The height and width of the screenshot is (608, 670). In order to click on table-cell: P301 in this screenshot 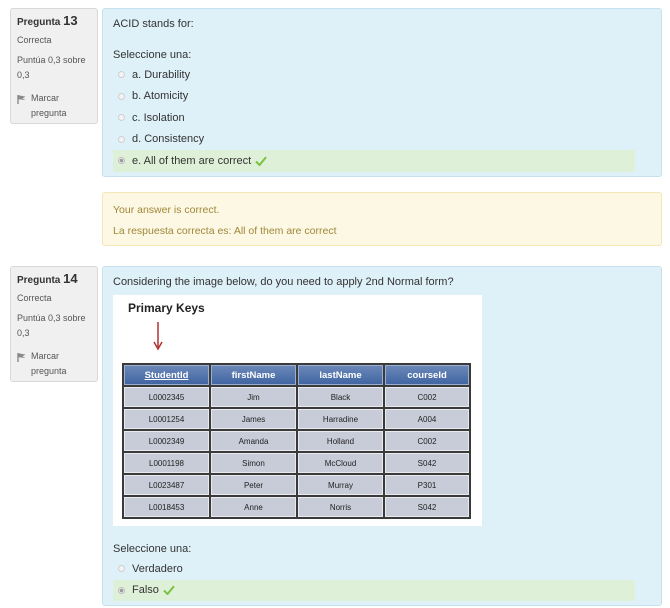, I will do `click(427, 485)`.